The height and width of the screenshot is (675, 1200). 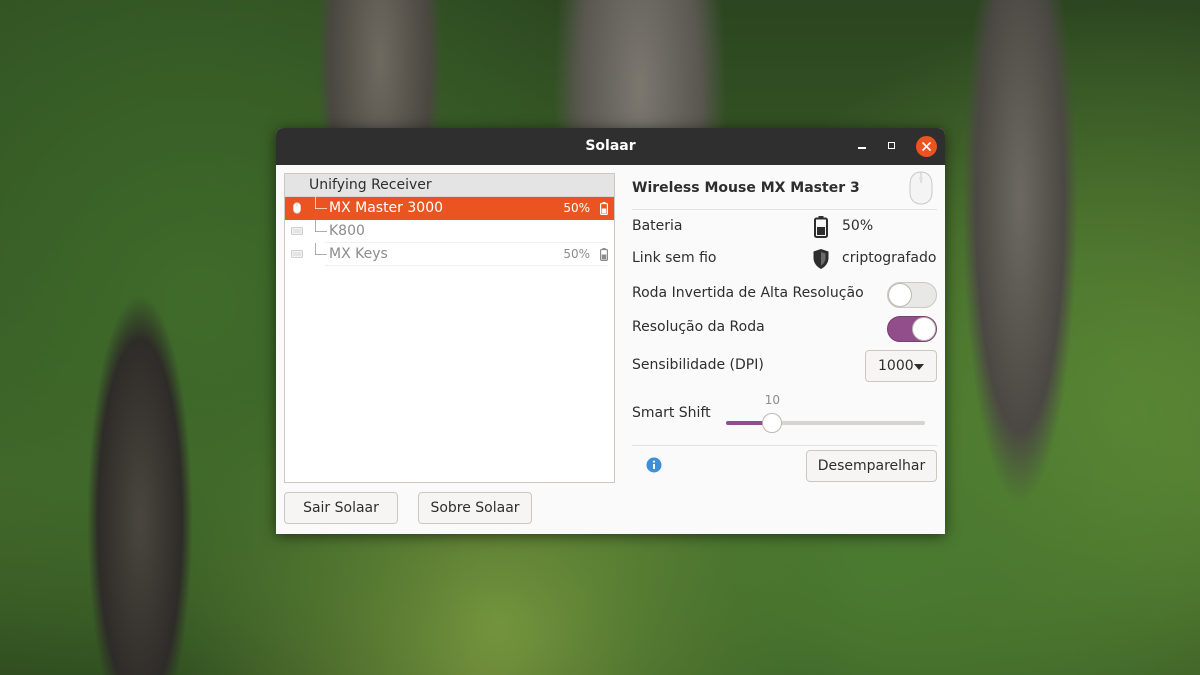 I want to click on smartshift-slider, so click(x=825, y=423).